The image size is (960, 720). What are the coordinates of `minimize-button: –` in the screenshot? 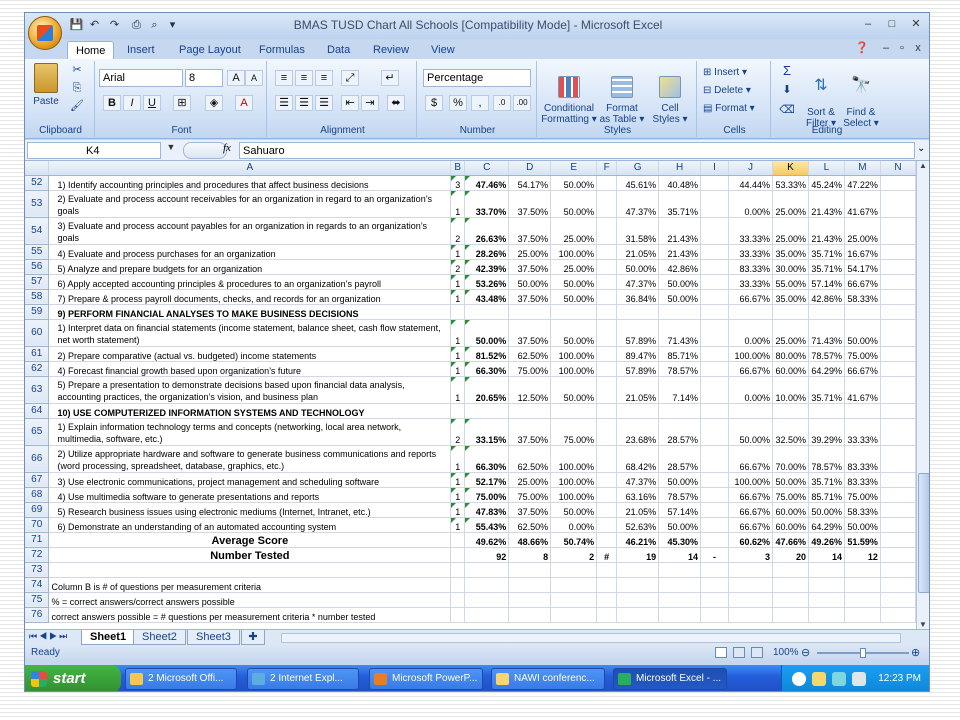 It's located at (868, 24).